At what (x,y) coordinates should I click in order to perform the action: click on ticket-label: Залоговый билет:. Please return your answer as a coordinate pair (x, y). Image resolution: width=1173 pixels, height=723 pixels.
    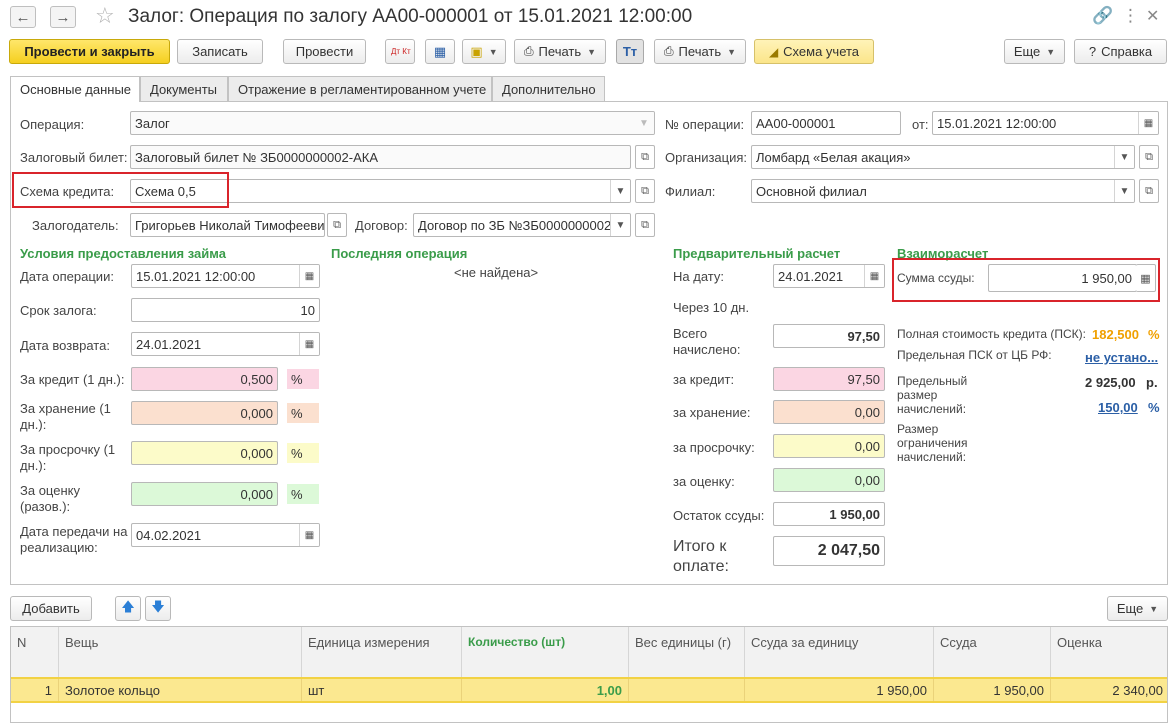
    Looking at the image, I should click on (74, 157).